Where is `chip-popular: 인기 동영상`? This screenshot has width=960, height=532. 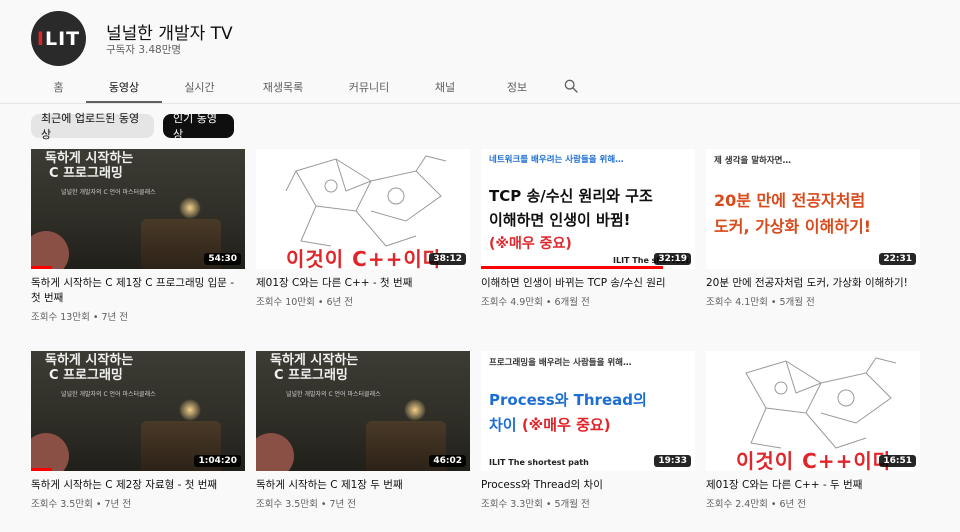
chip-popular: 인기 동영상 is located at coordinates (198, 126).